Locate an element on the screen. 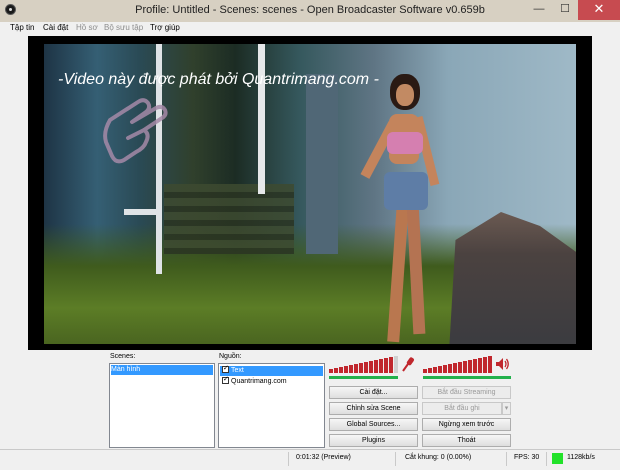  menu-collections: Bộ sưu tập is located at coordinates (123, 27).